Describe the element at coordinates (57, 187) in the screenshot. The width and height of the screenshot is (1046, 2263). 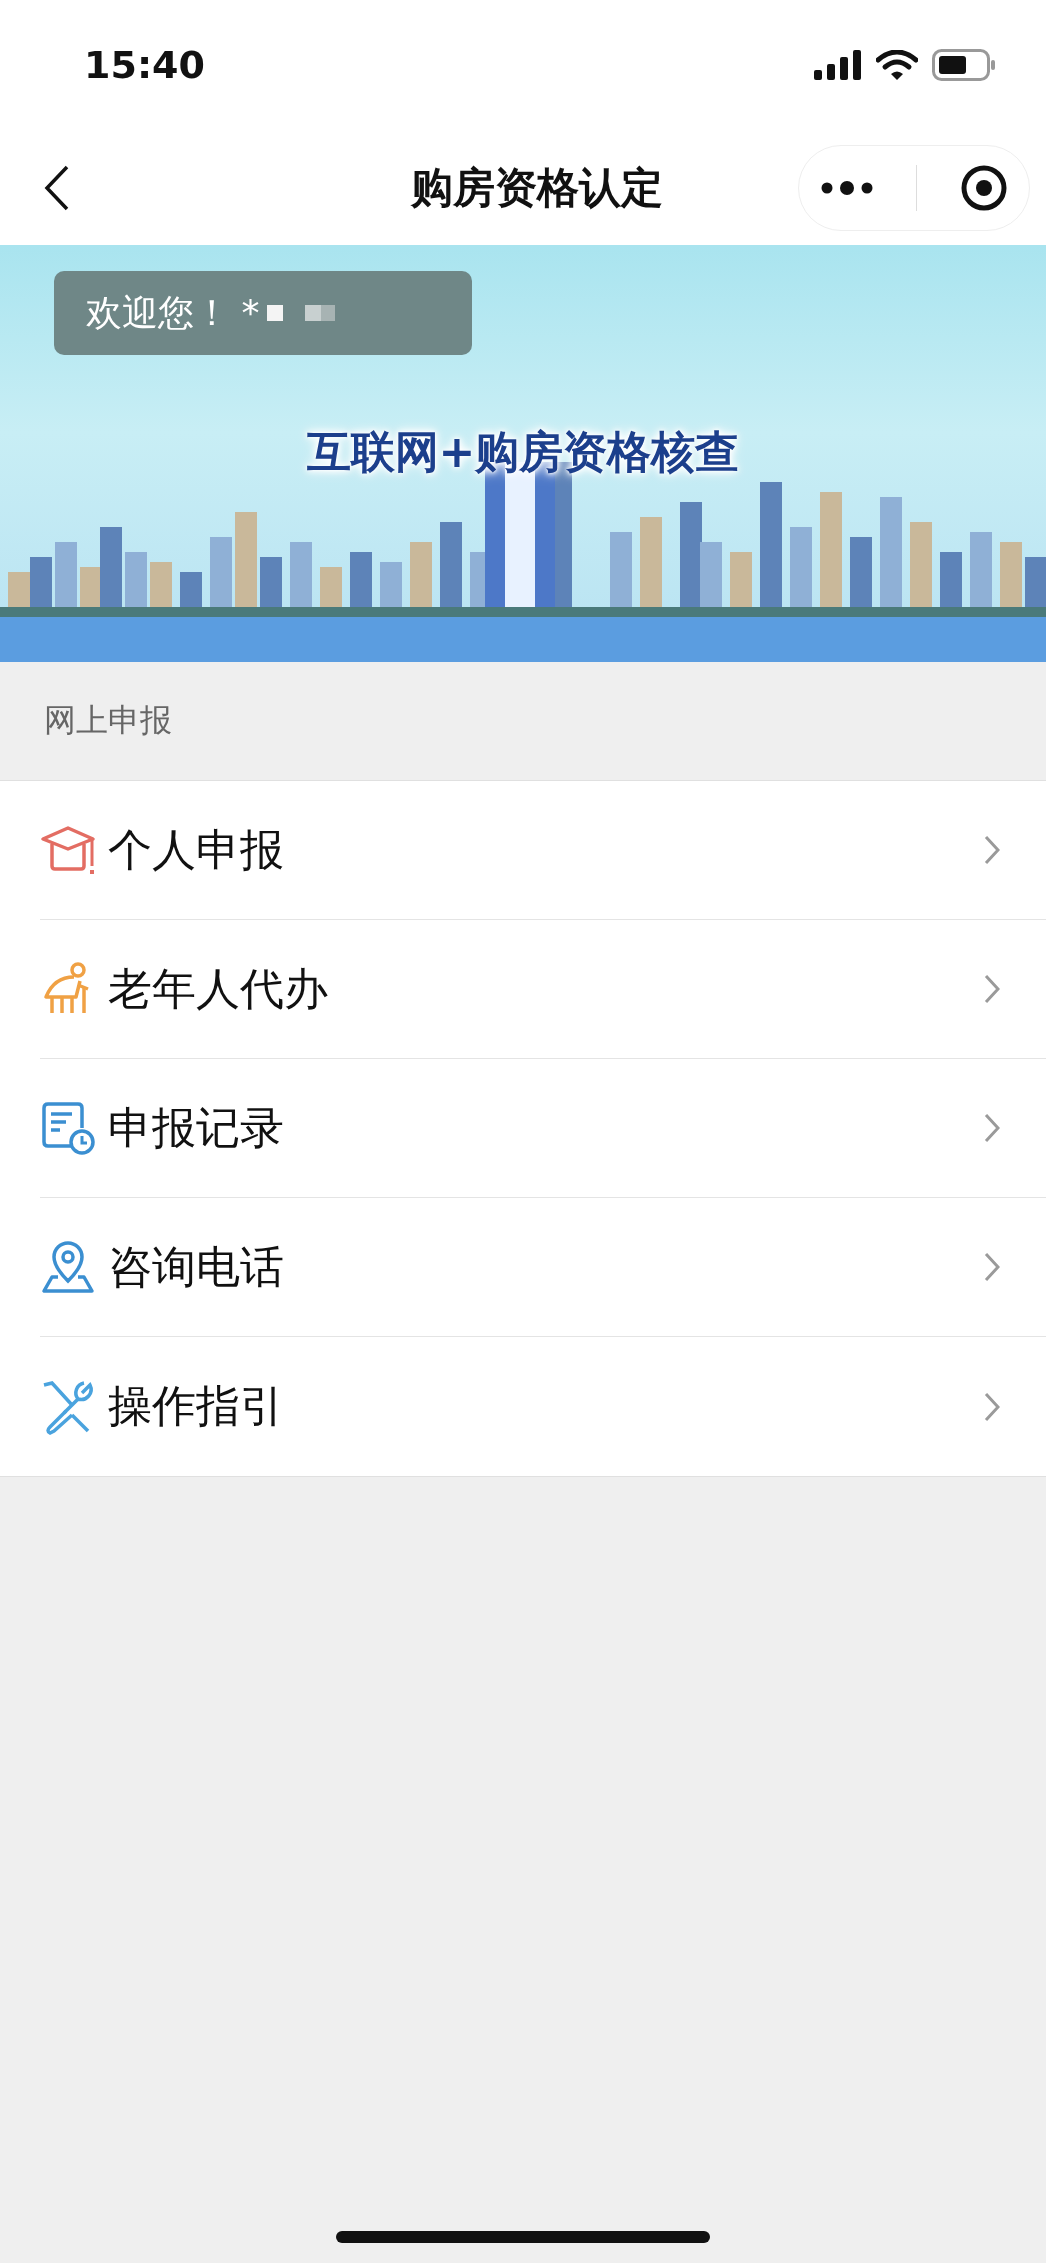
I see `back-icon` at that location.